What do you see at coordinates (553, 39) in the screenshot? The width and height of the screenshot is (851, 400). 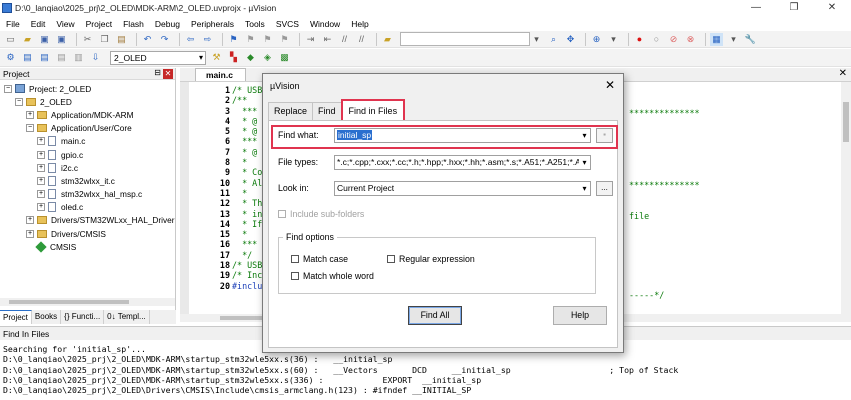 I see `incremental-find-icon: ⌕` at bounding box center [553, 39].